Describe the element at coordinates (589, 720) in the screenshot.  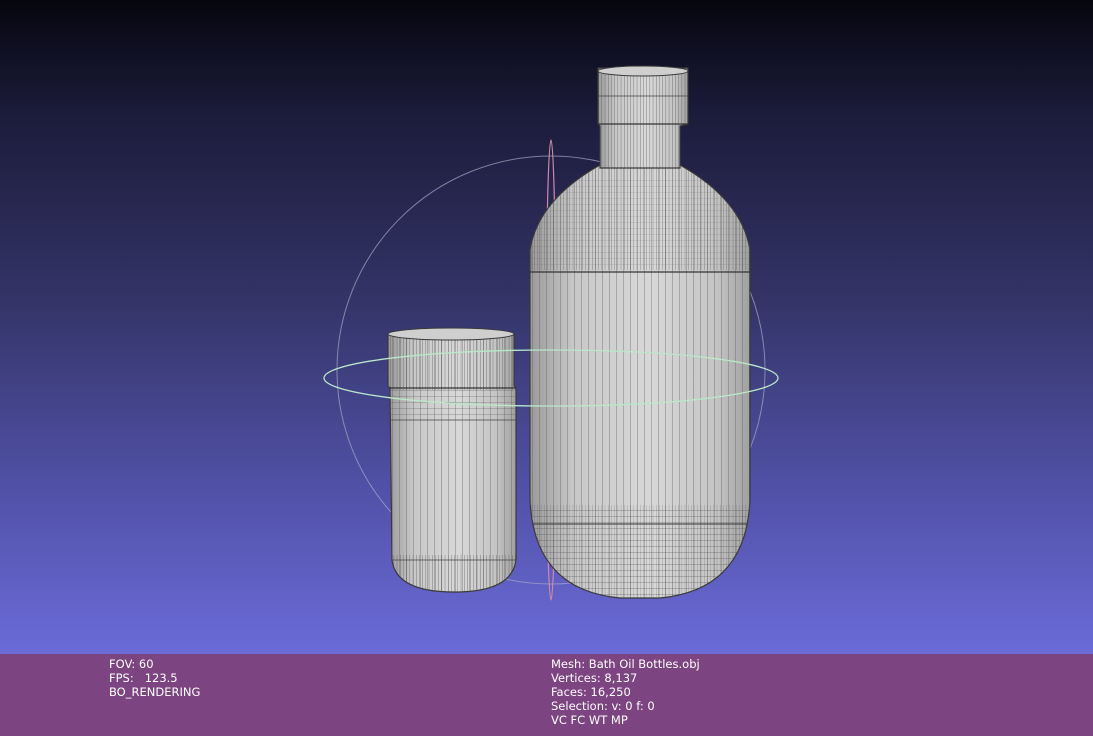
I see `flags-label: VC FC WT MP` at that location.